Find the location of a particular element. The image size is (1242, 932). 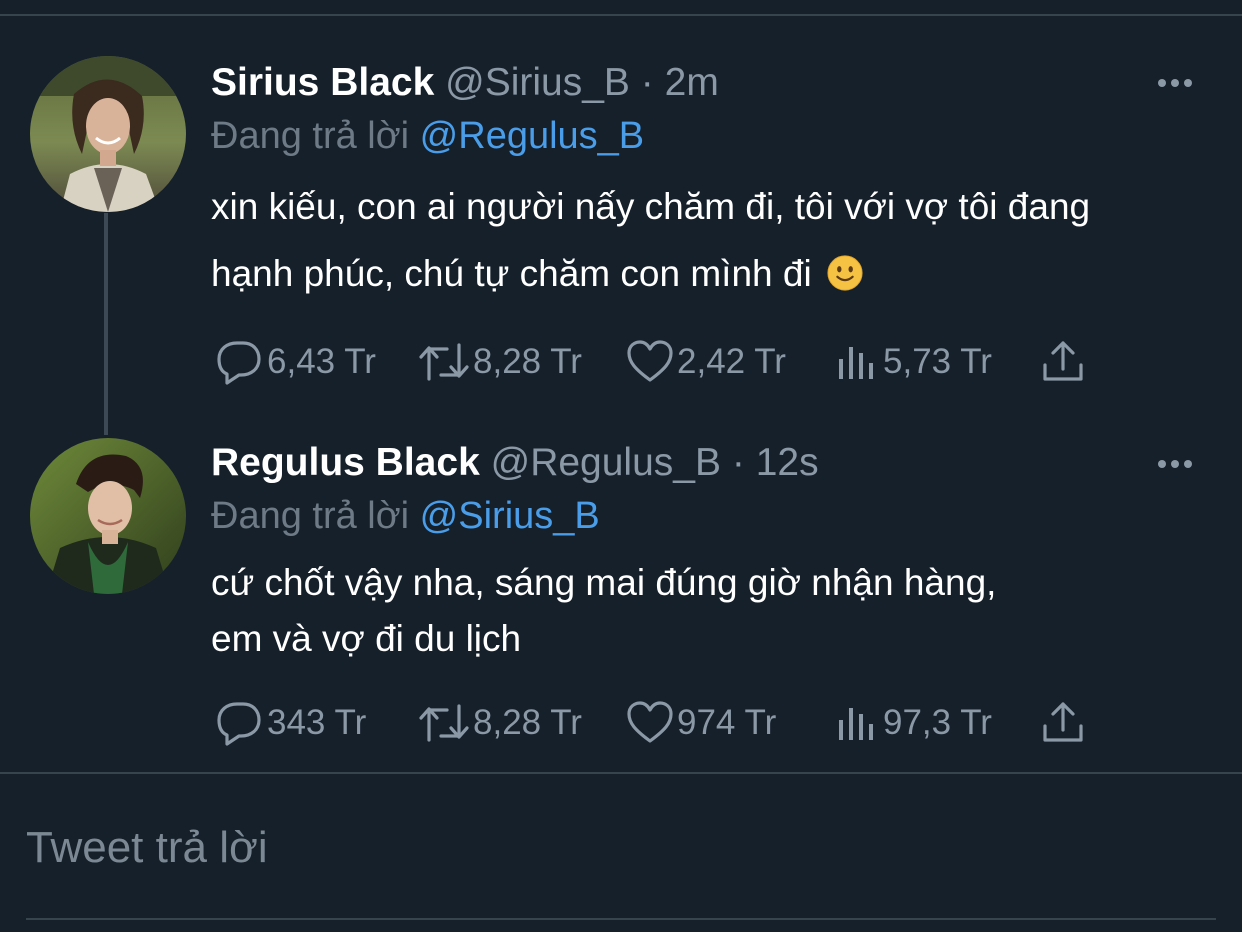

timestamp: 2m is located at coordinates (692, 82).